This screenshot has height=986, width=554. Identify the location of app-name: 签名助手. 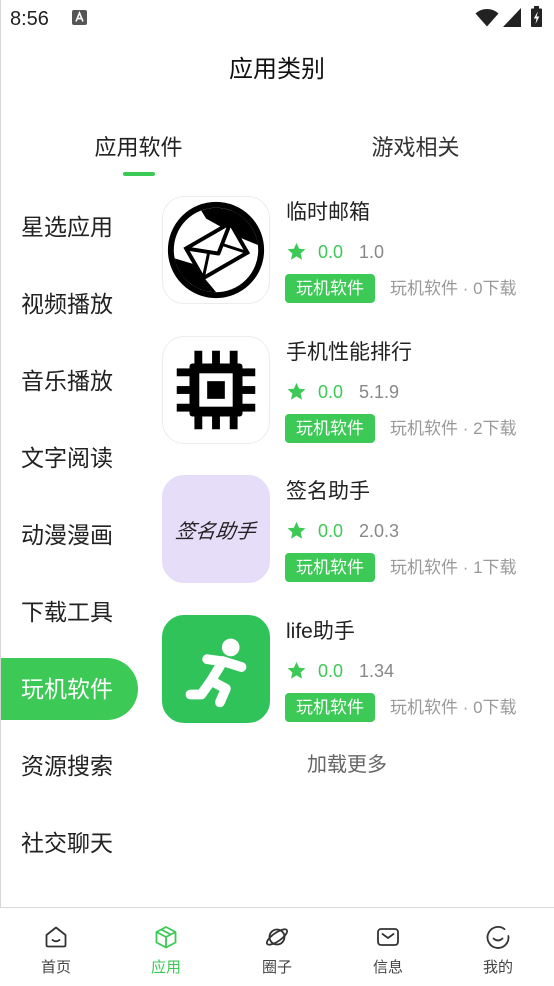
(328, 491).